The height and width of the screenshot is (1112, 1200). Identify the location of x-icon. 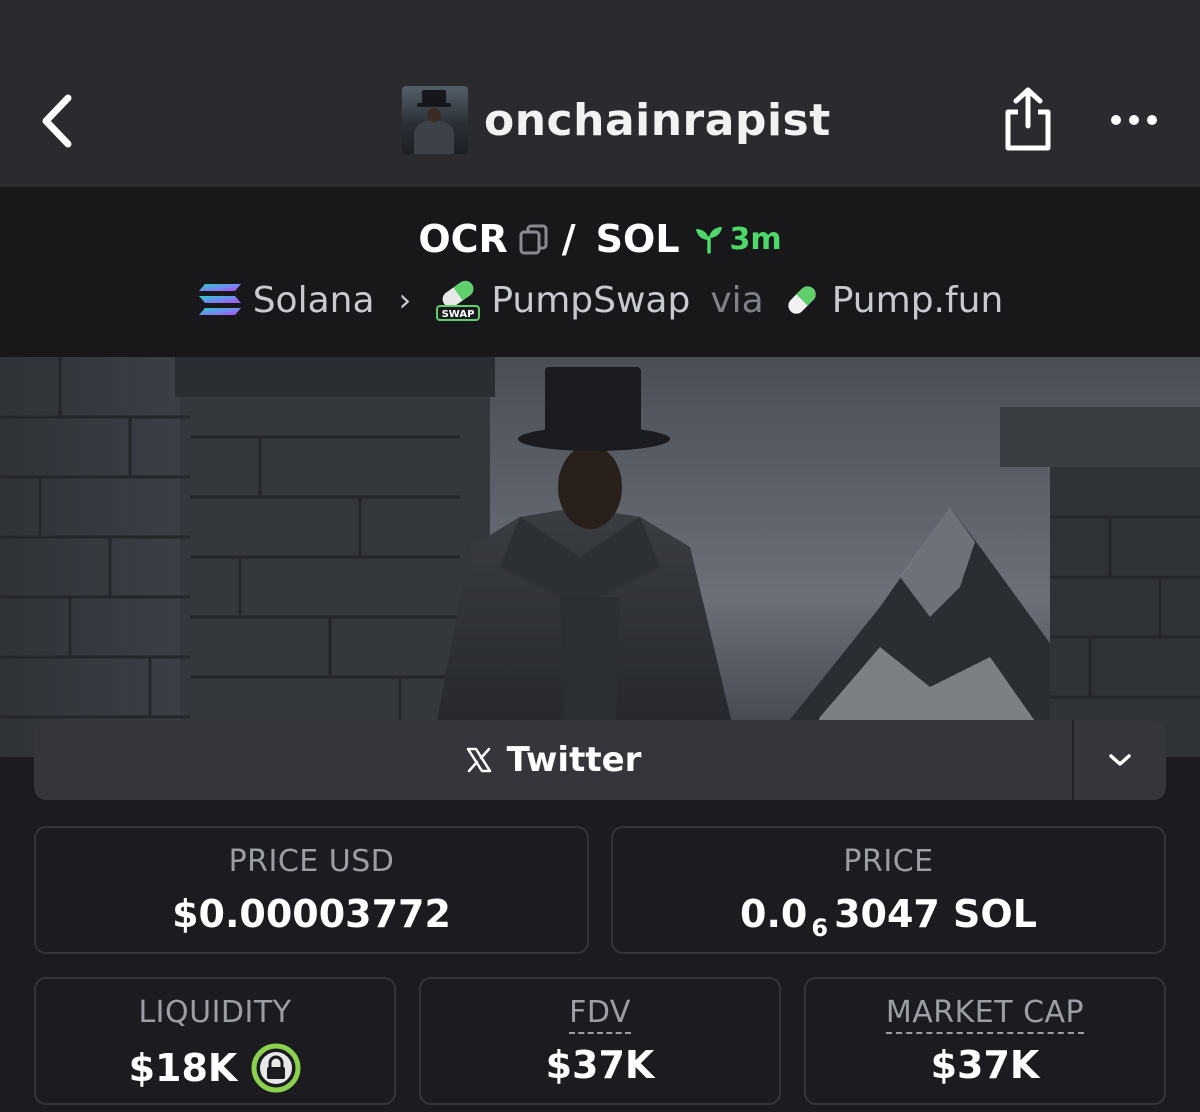
(478, 760).